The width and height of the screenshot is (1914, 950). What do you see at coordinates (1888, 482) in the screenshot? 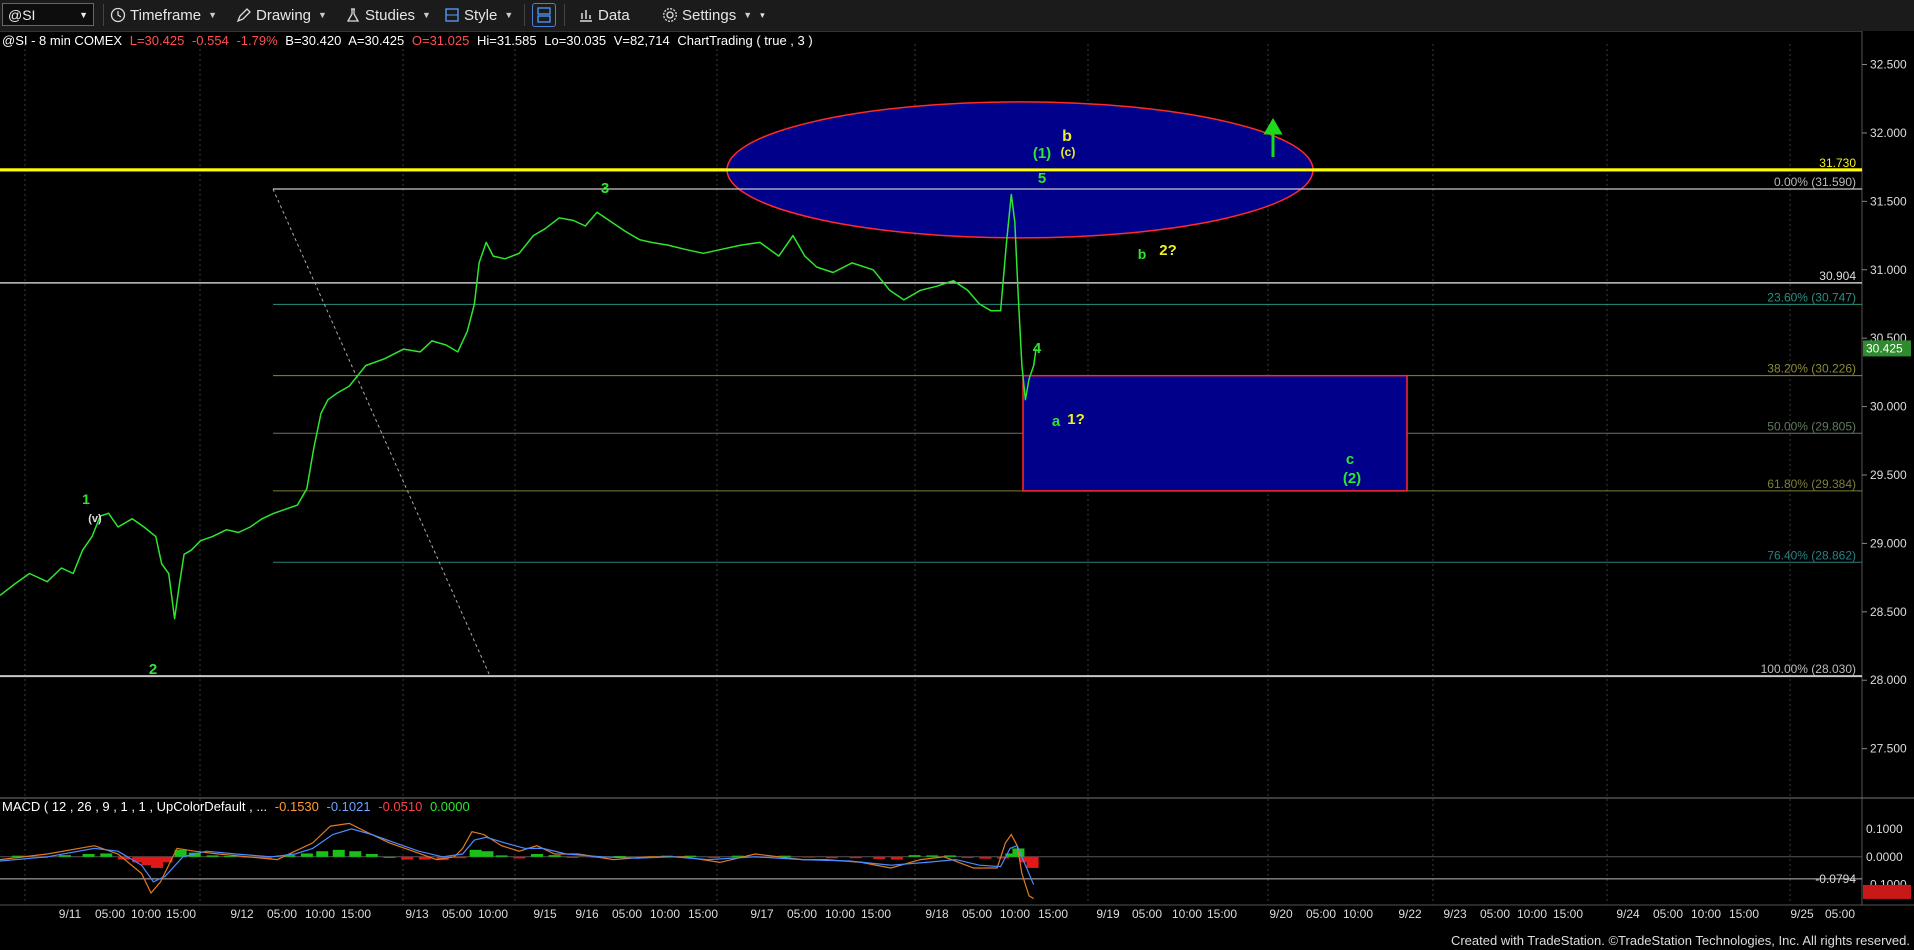
I see `price-axis-bg` at bounding box center [1888, 482].